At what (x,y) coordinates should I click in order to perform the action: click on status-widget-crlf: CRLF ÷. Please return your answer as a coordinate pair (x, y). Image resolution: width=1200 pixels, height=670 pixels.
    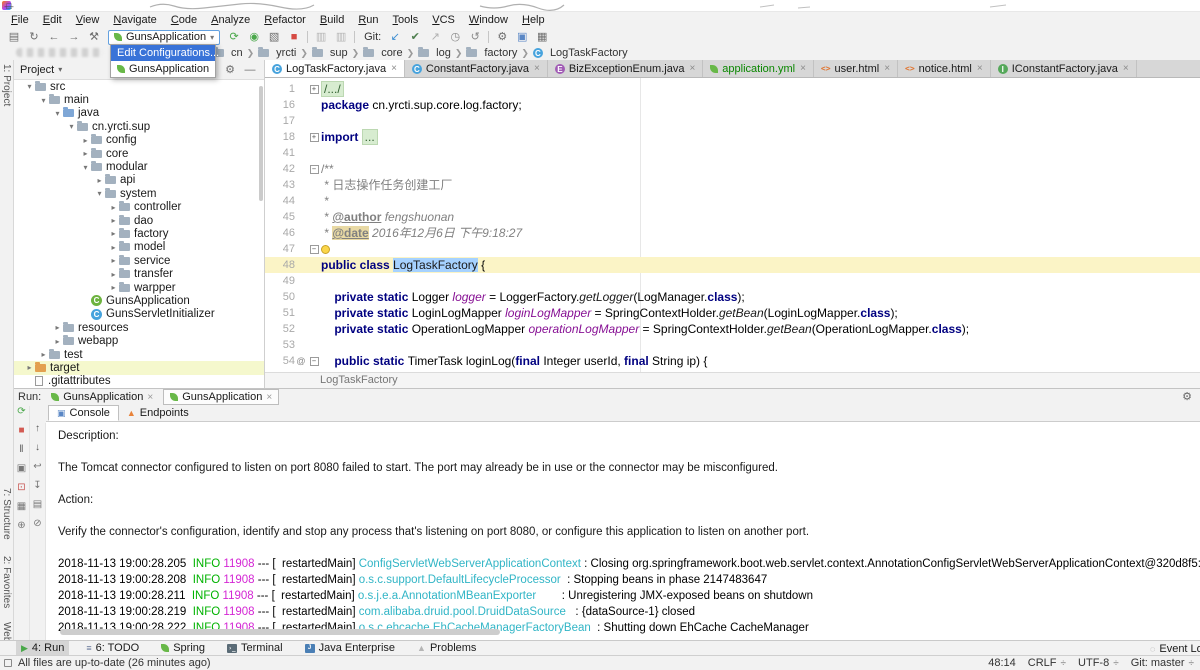
    Looking at the image, I should click on (1047, 663).